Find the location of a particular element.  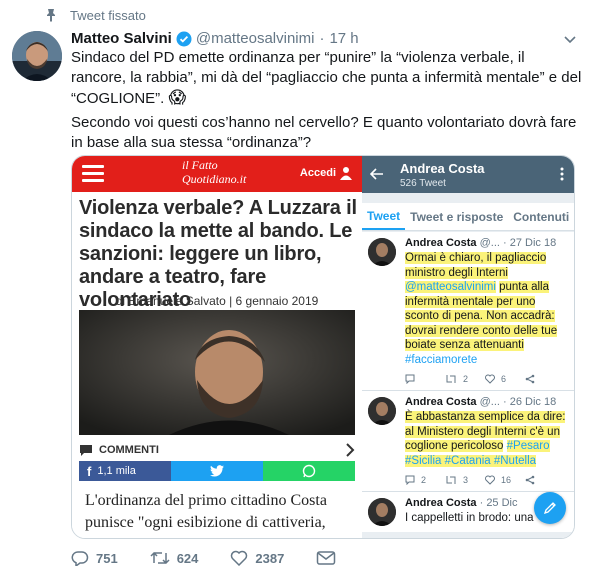

hamburger-menu-icon is located at coordinates (93, 174).